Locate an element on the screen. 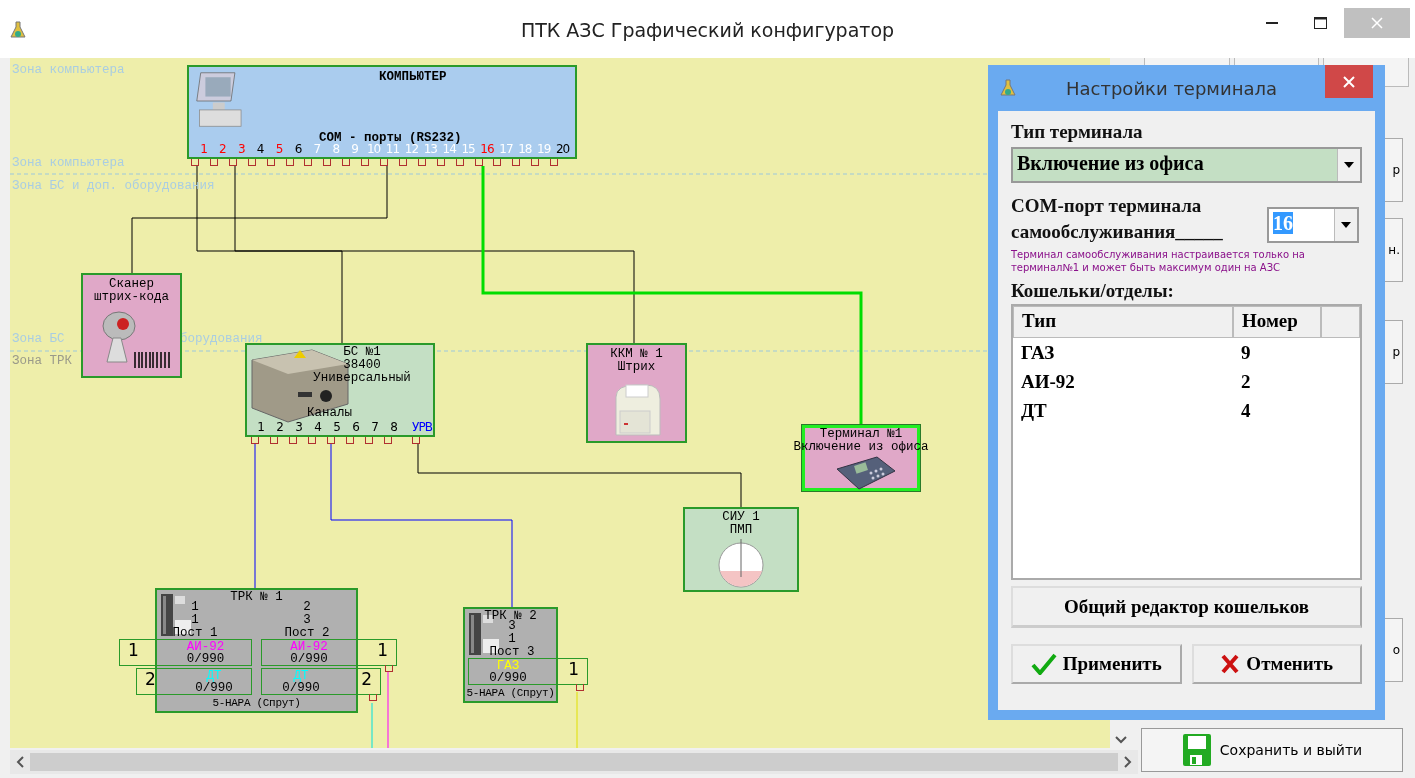  computer-node: КОМПЬЮТЕР COM - порты (RS232) 1 2 3 4 5 6 7 8 9 10 11 12 13 14 15 16 17 18 19 20 is located at coordinates (382, 112).